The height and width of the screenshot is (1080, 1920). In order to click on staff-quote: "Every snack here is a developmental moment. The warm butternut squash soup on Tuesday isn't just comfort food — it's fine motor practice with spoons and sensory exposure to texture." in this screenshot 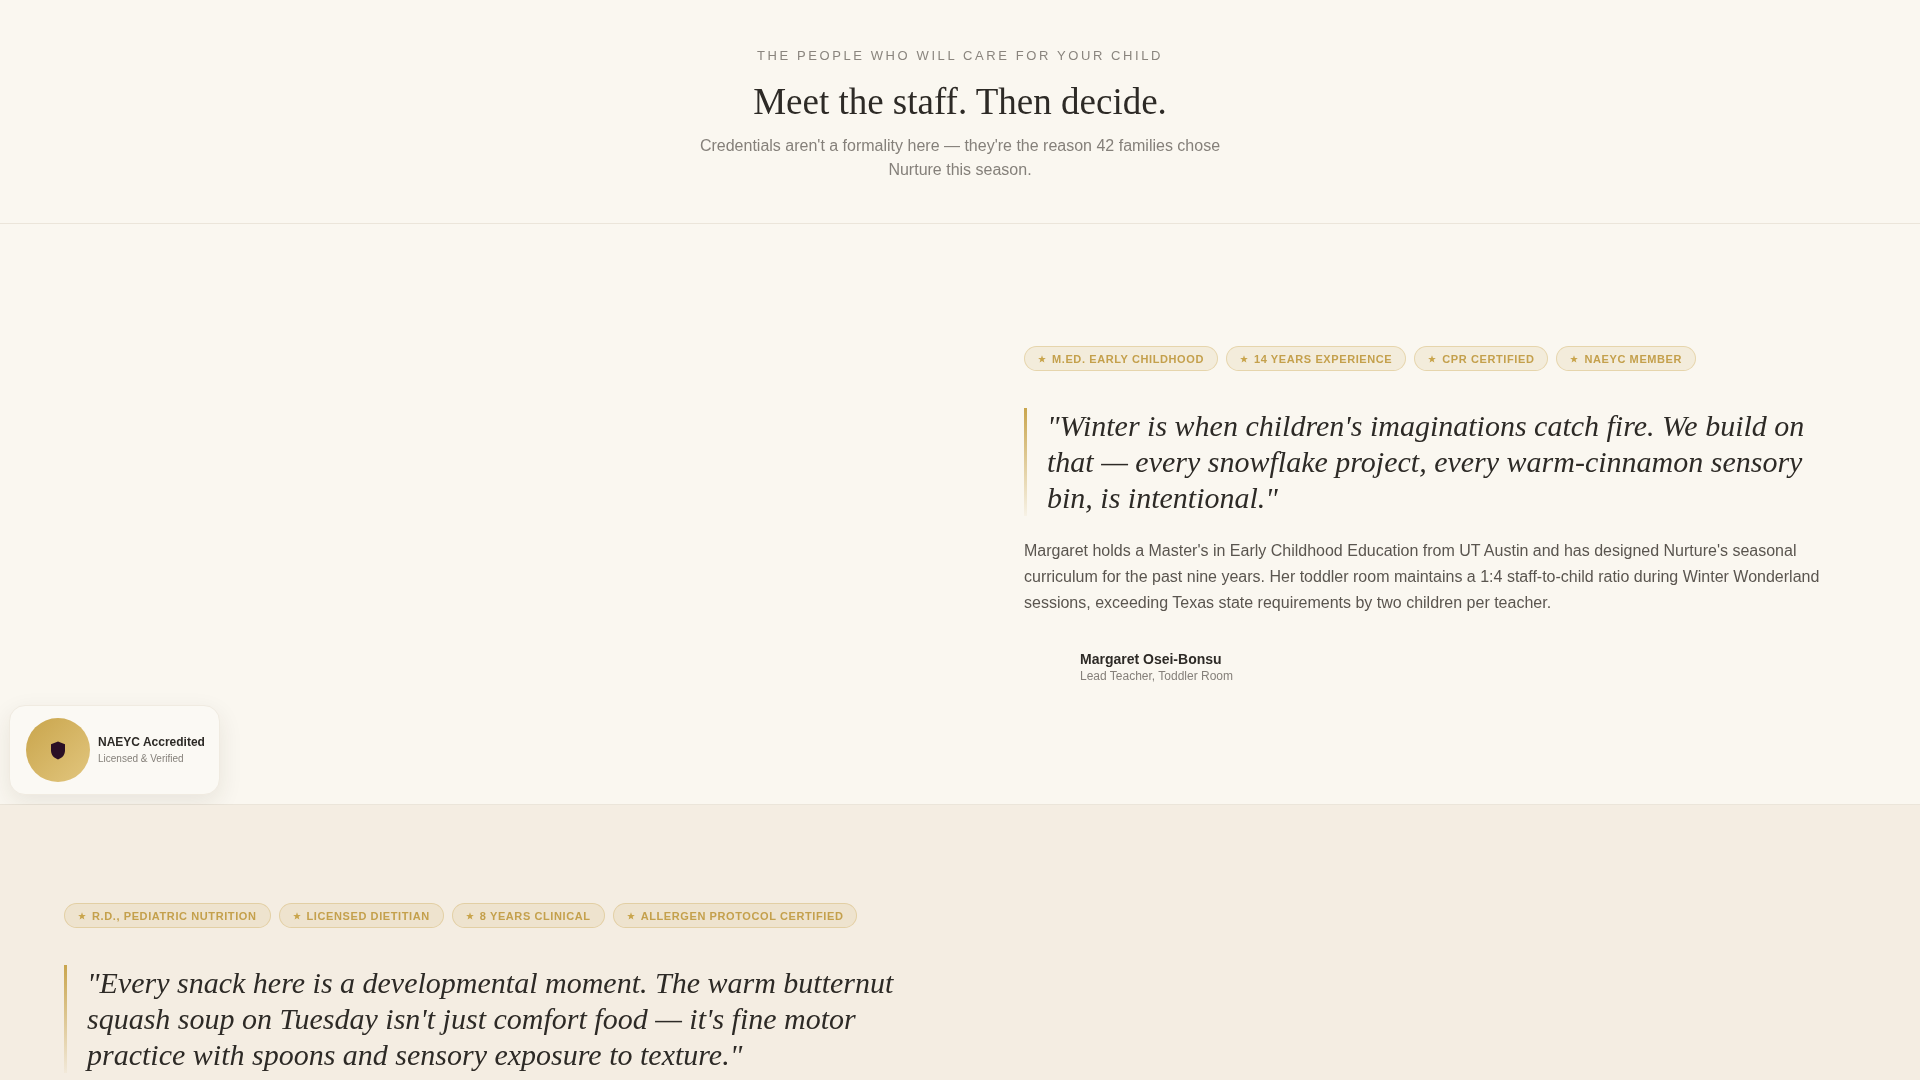, I will do `click(482, 1019)`.